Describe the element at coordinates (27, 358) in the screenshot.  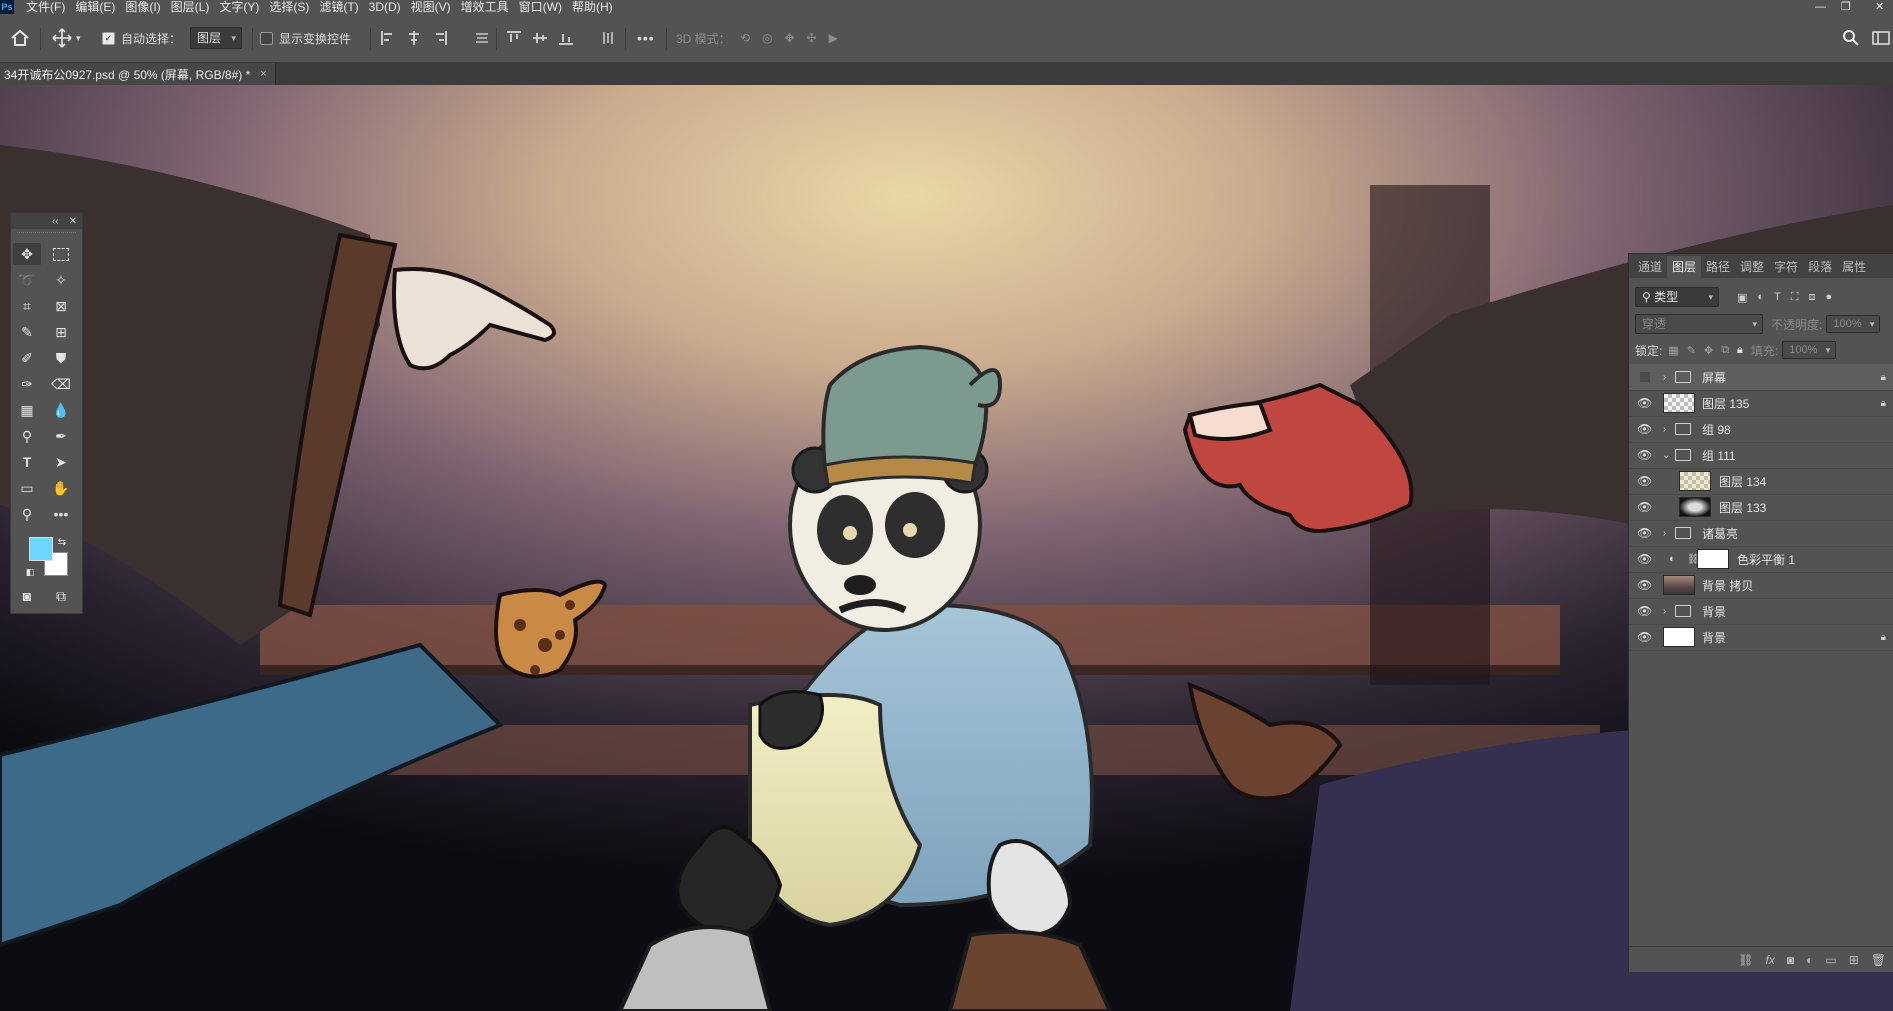
I see `brush-tool: ✐` at that location.